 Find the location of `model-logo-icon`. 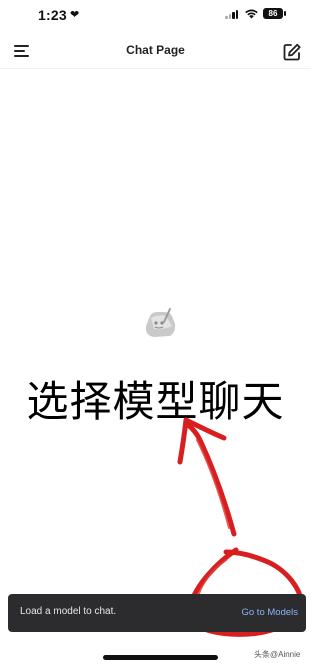

model-logo-icon is located at coordinates (161, 322).